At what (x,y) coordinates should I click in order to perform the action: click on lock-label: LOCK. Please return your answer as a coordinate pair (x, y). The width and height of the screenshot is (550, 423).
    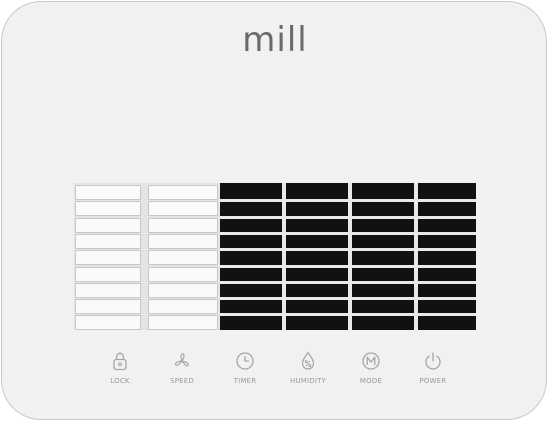
    Looking at the image, I should click on (120, 381).